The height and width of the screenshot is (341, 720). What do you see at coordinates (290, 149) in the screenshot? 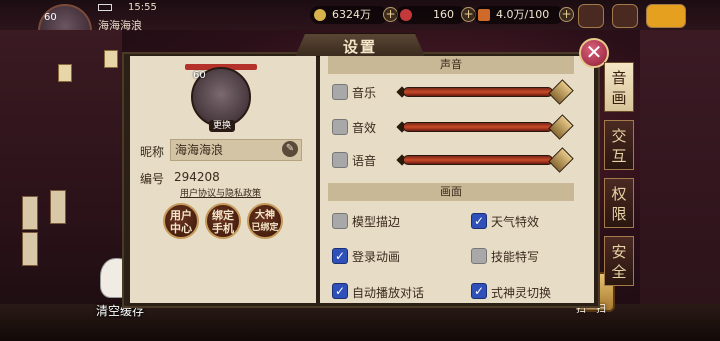
I see `edit-icon: ✎` at bounding box center [290, 149].